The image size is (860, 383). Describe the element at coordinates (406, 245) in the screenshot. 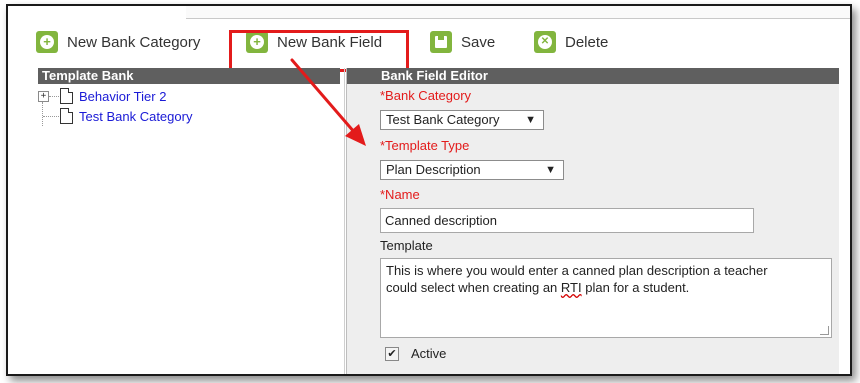

I see `template-label: Template` at that location.